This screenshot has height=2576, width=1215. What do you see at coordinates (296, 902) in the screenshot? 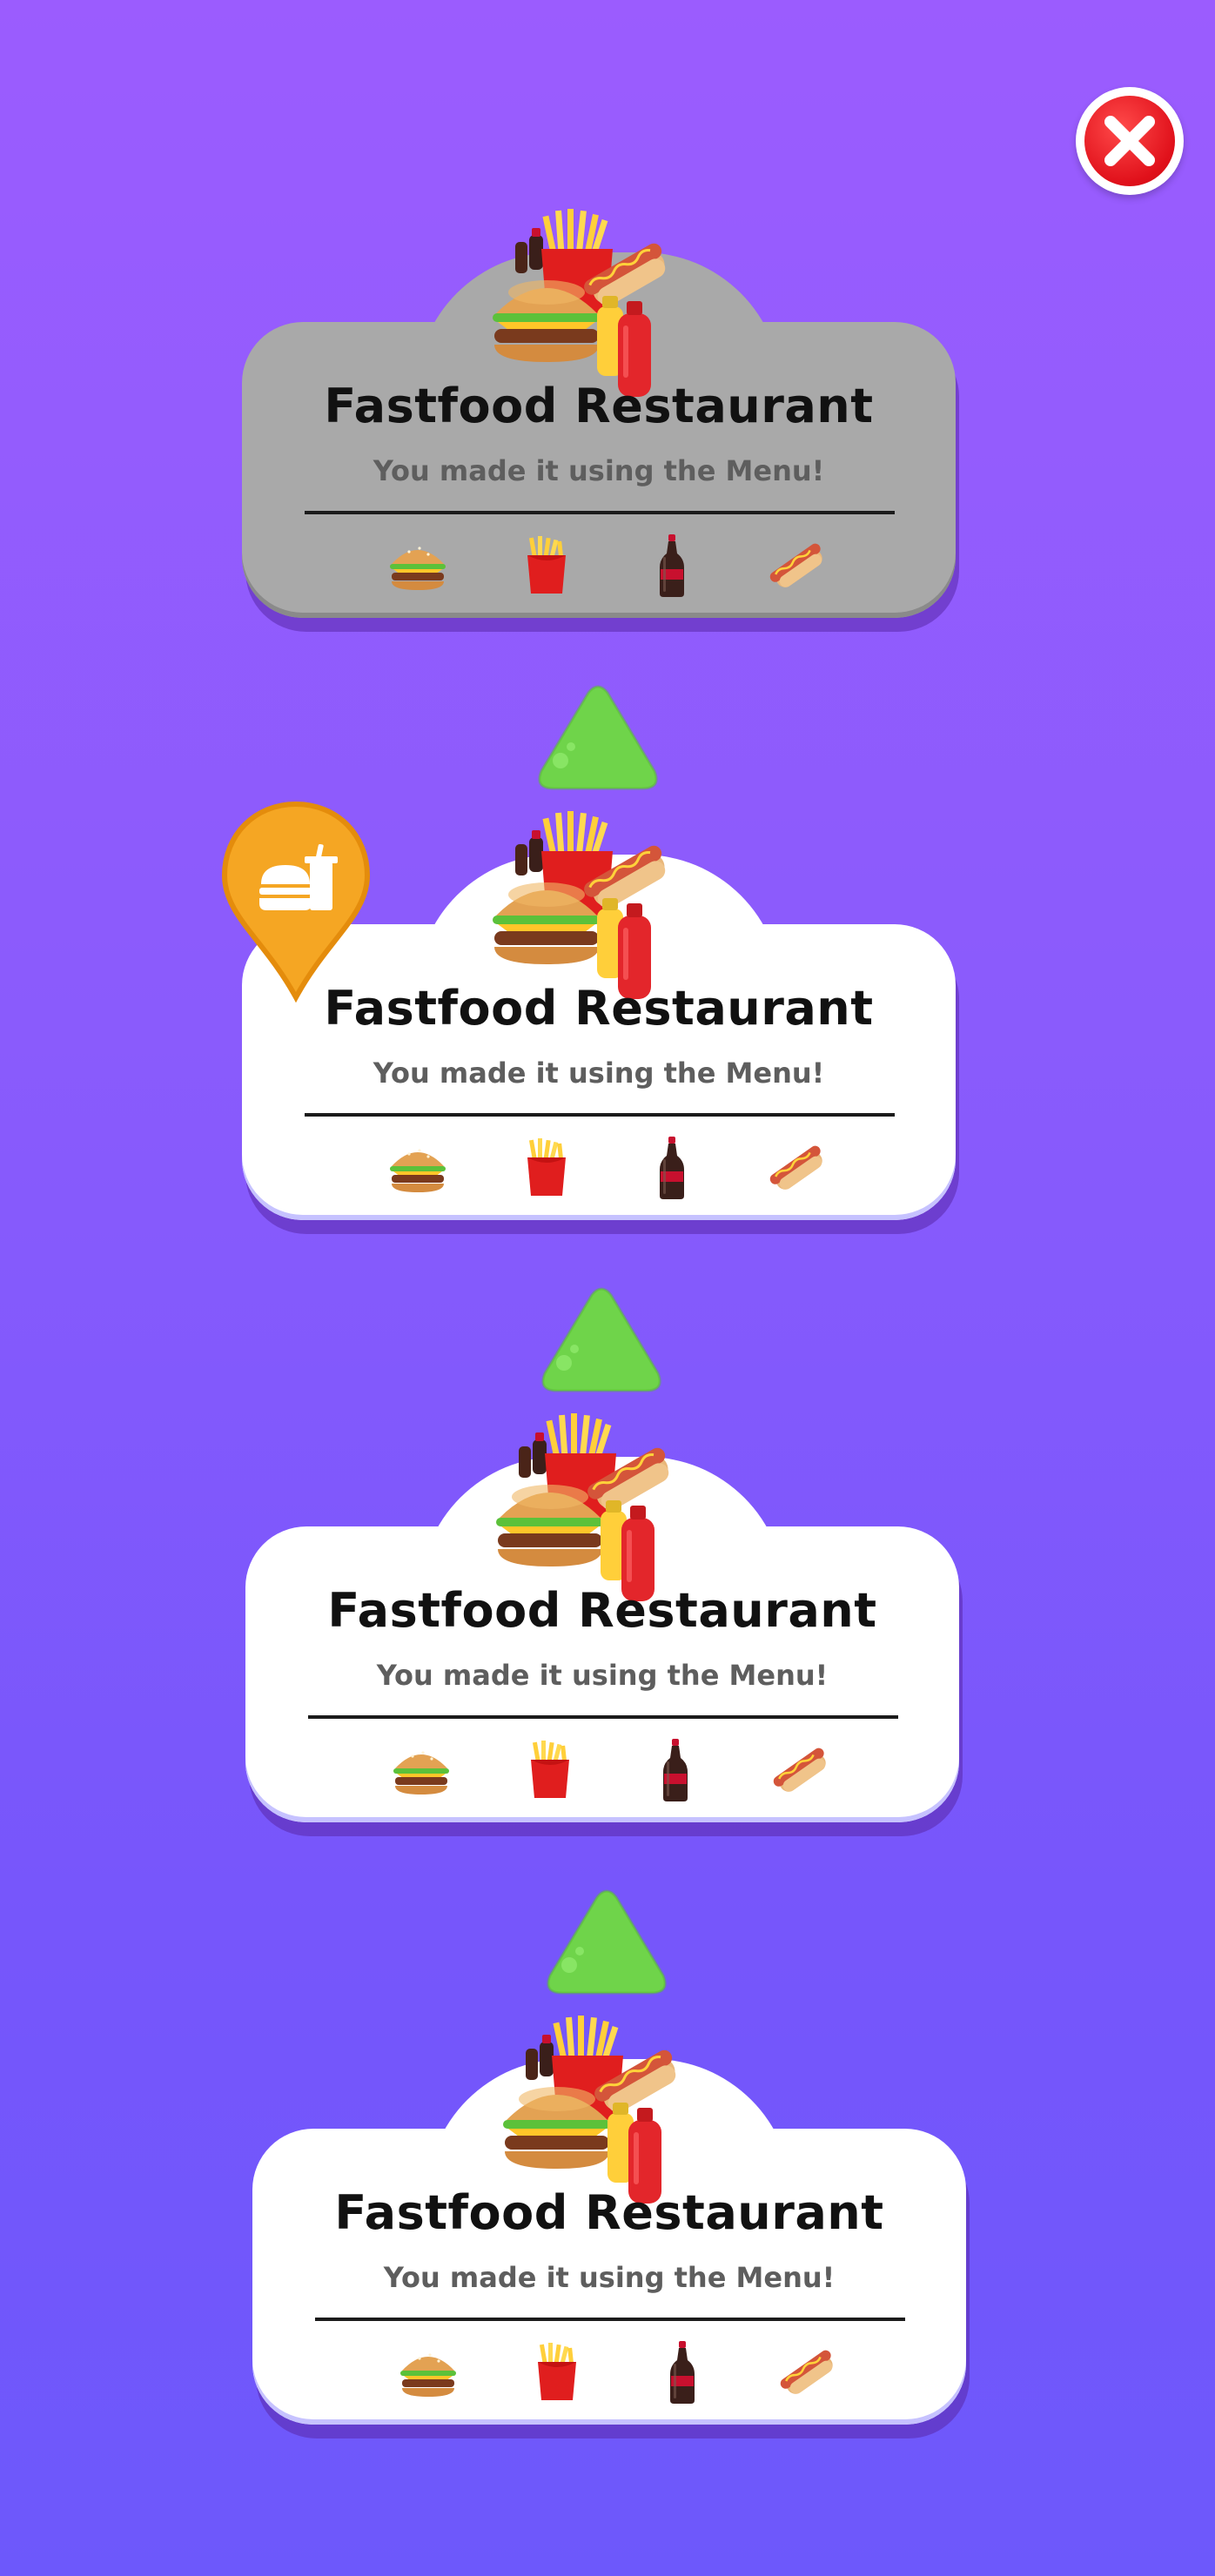
I see `fastfood-pin-icon` at bounding box center [296, 902].